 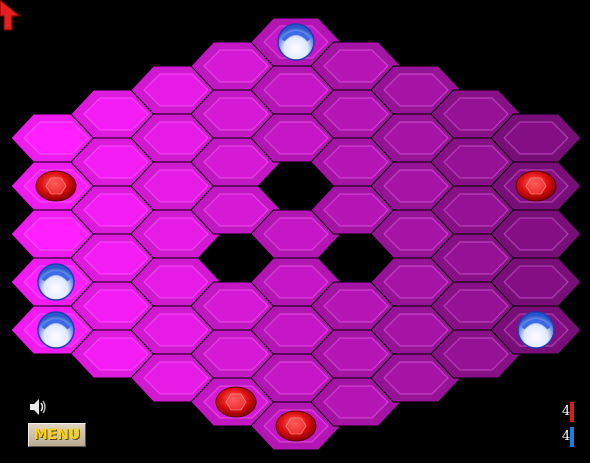 I want to click on speaker-icon, so click(x=38, y=407).